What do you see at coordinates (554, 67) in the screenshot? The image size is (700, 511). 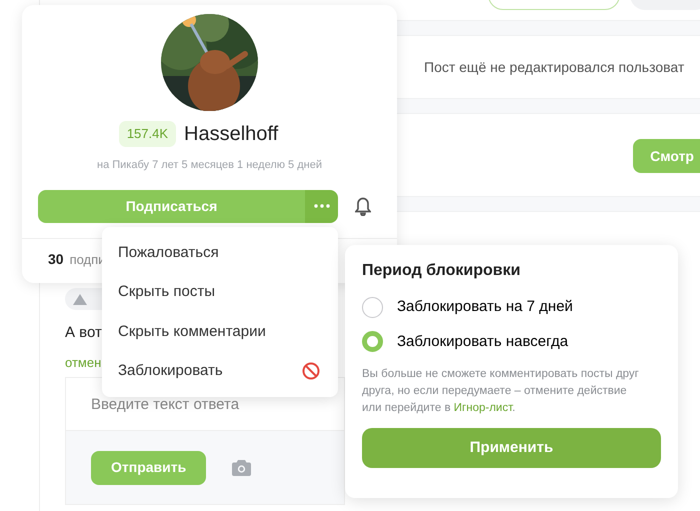 I see `edit-note: Пост ещё не редактировался пользоват` at bounding box center [554, 67].